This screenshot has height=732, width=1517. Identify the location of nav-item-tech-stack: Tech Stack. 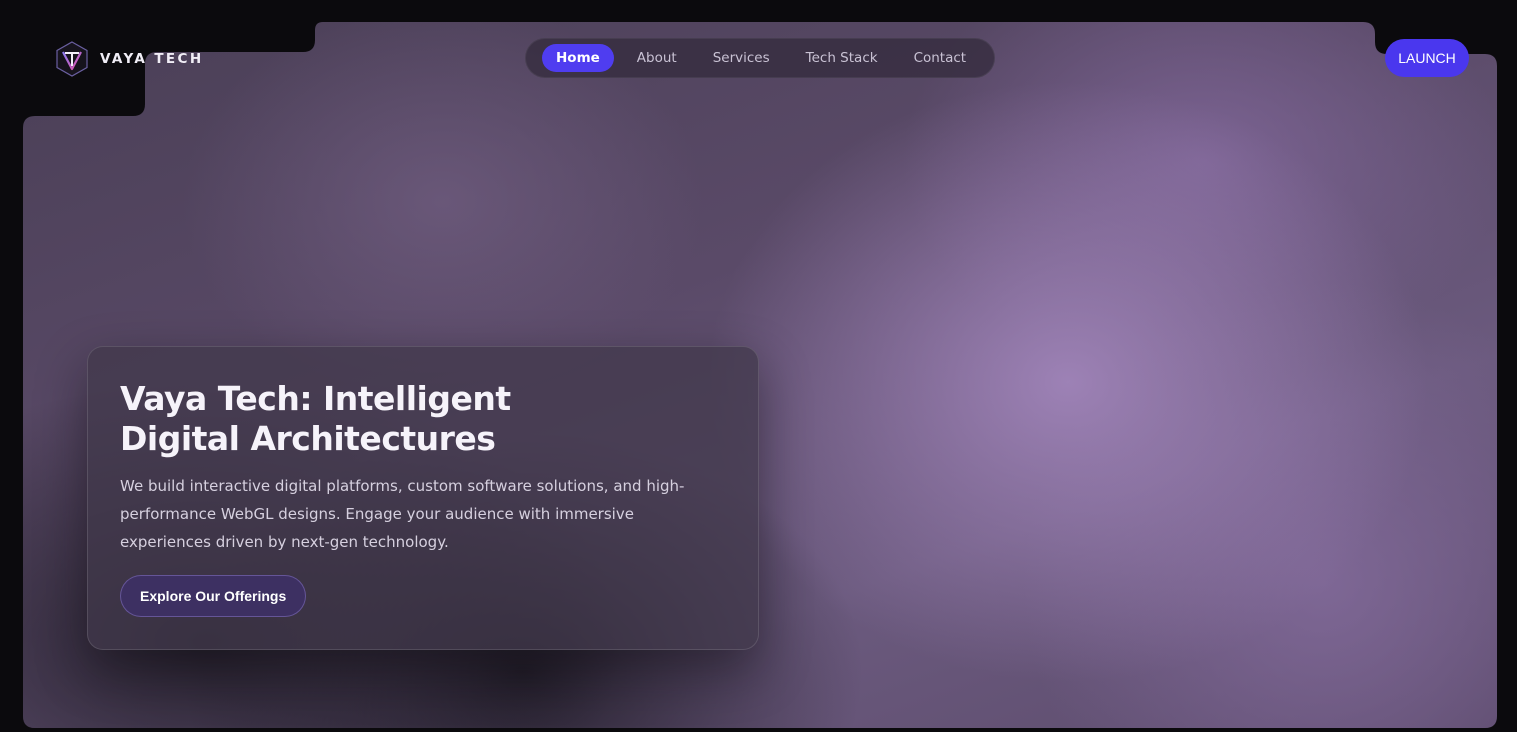
(842, 58).